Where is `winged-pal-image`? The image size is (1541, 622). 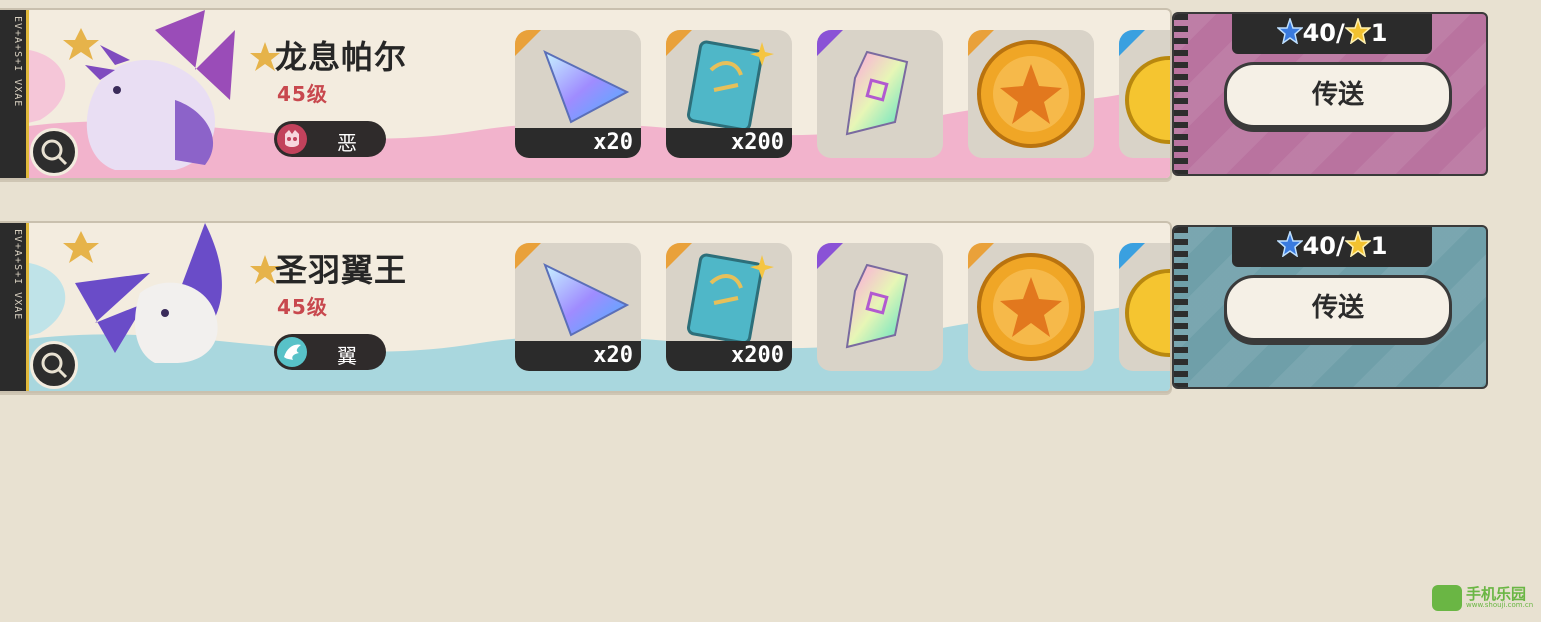
winged-pal-image is located at coordinates (142, 293).